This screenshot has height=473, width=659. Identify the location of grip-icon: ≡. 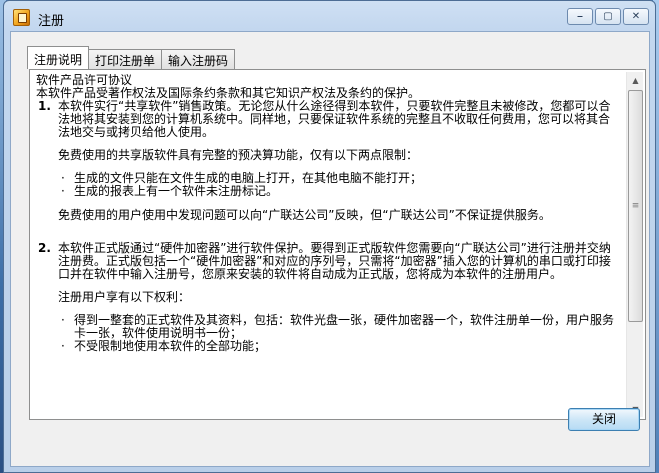
(635, 206).